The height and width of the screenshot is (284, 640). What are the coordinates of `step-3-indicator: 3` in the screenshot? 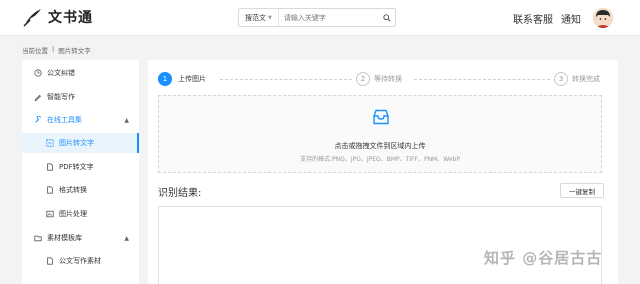 It's located at (561, 79).